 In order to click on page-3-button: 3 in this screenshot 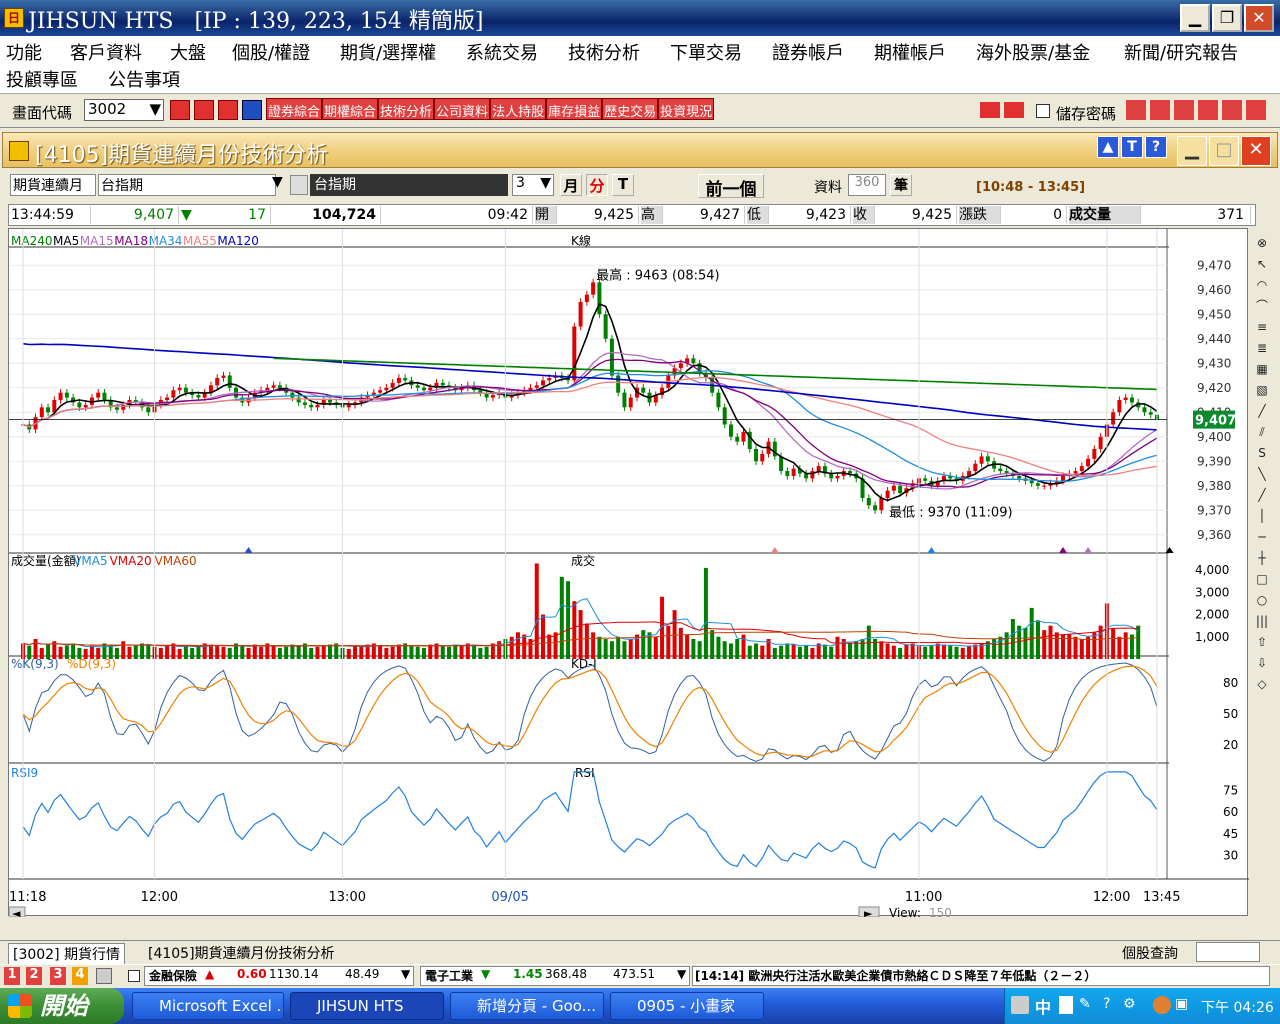, I will do `click(58, 976)`.